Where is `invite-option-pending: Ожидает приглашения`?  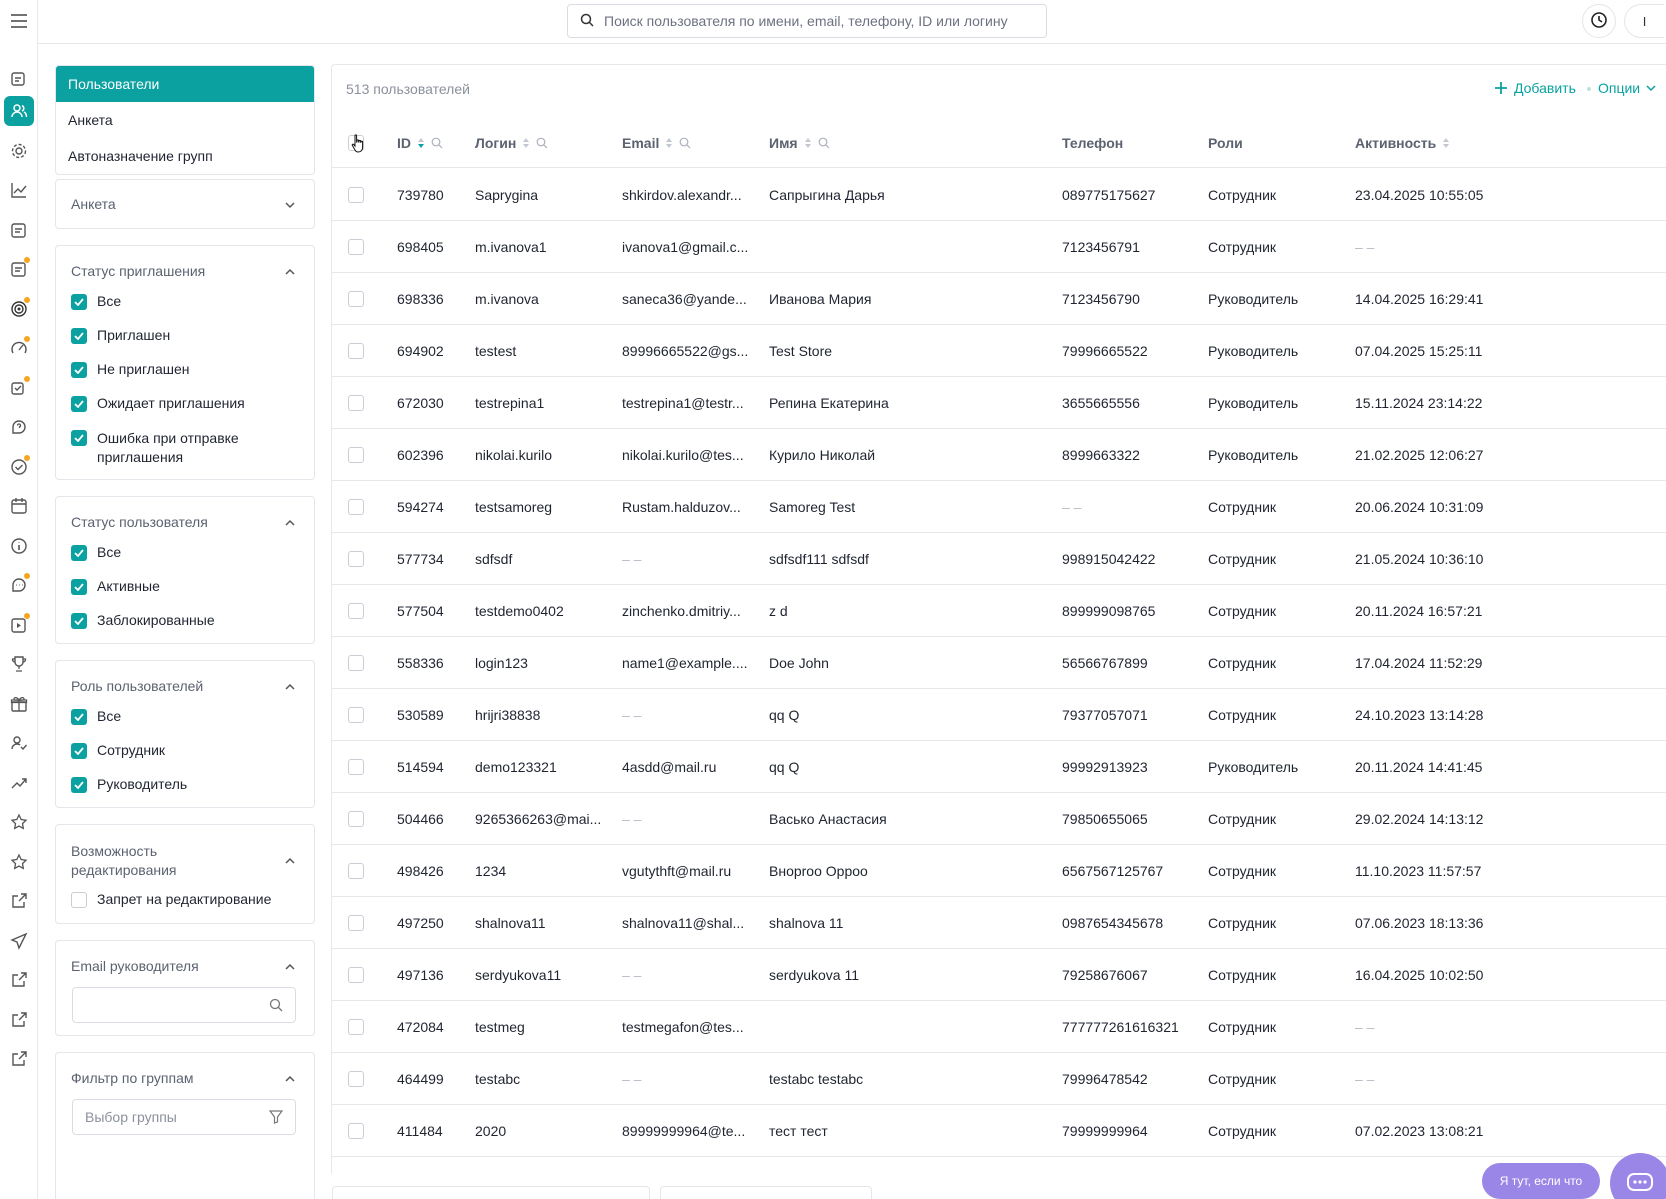 invite-option-pending: Ожидает приглашения is located at coordinates (181, 412).